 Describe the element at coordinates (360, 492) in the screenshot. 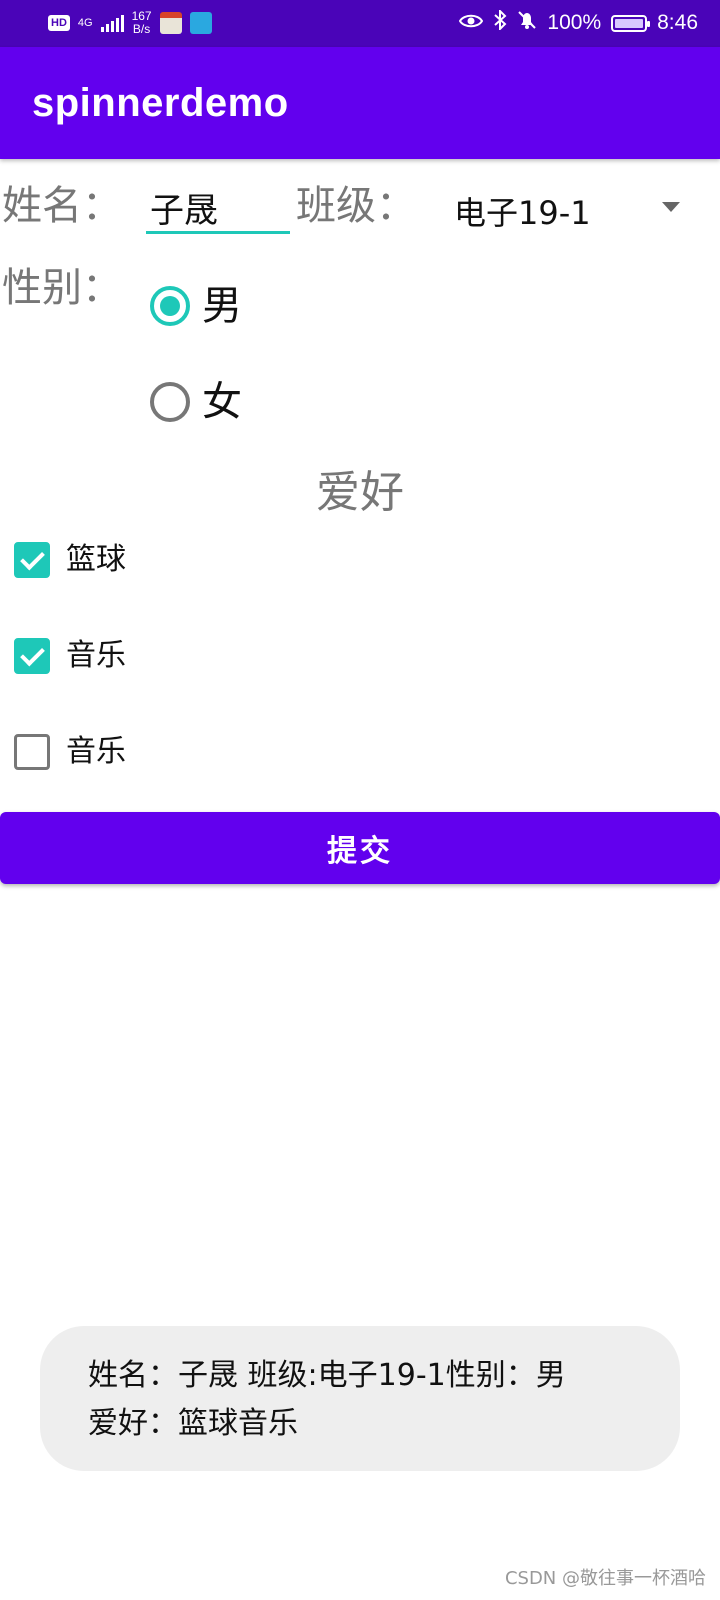

I see `hobby-title: 爱好` at that location.